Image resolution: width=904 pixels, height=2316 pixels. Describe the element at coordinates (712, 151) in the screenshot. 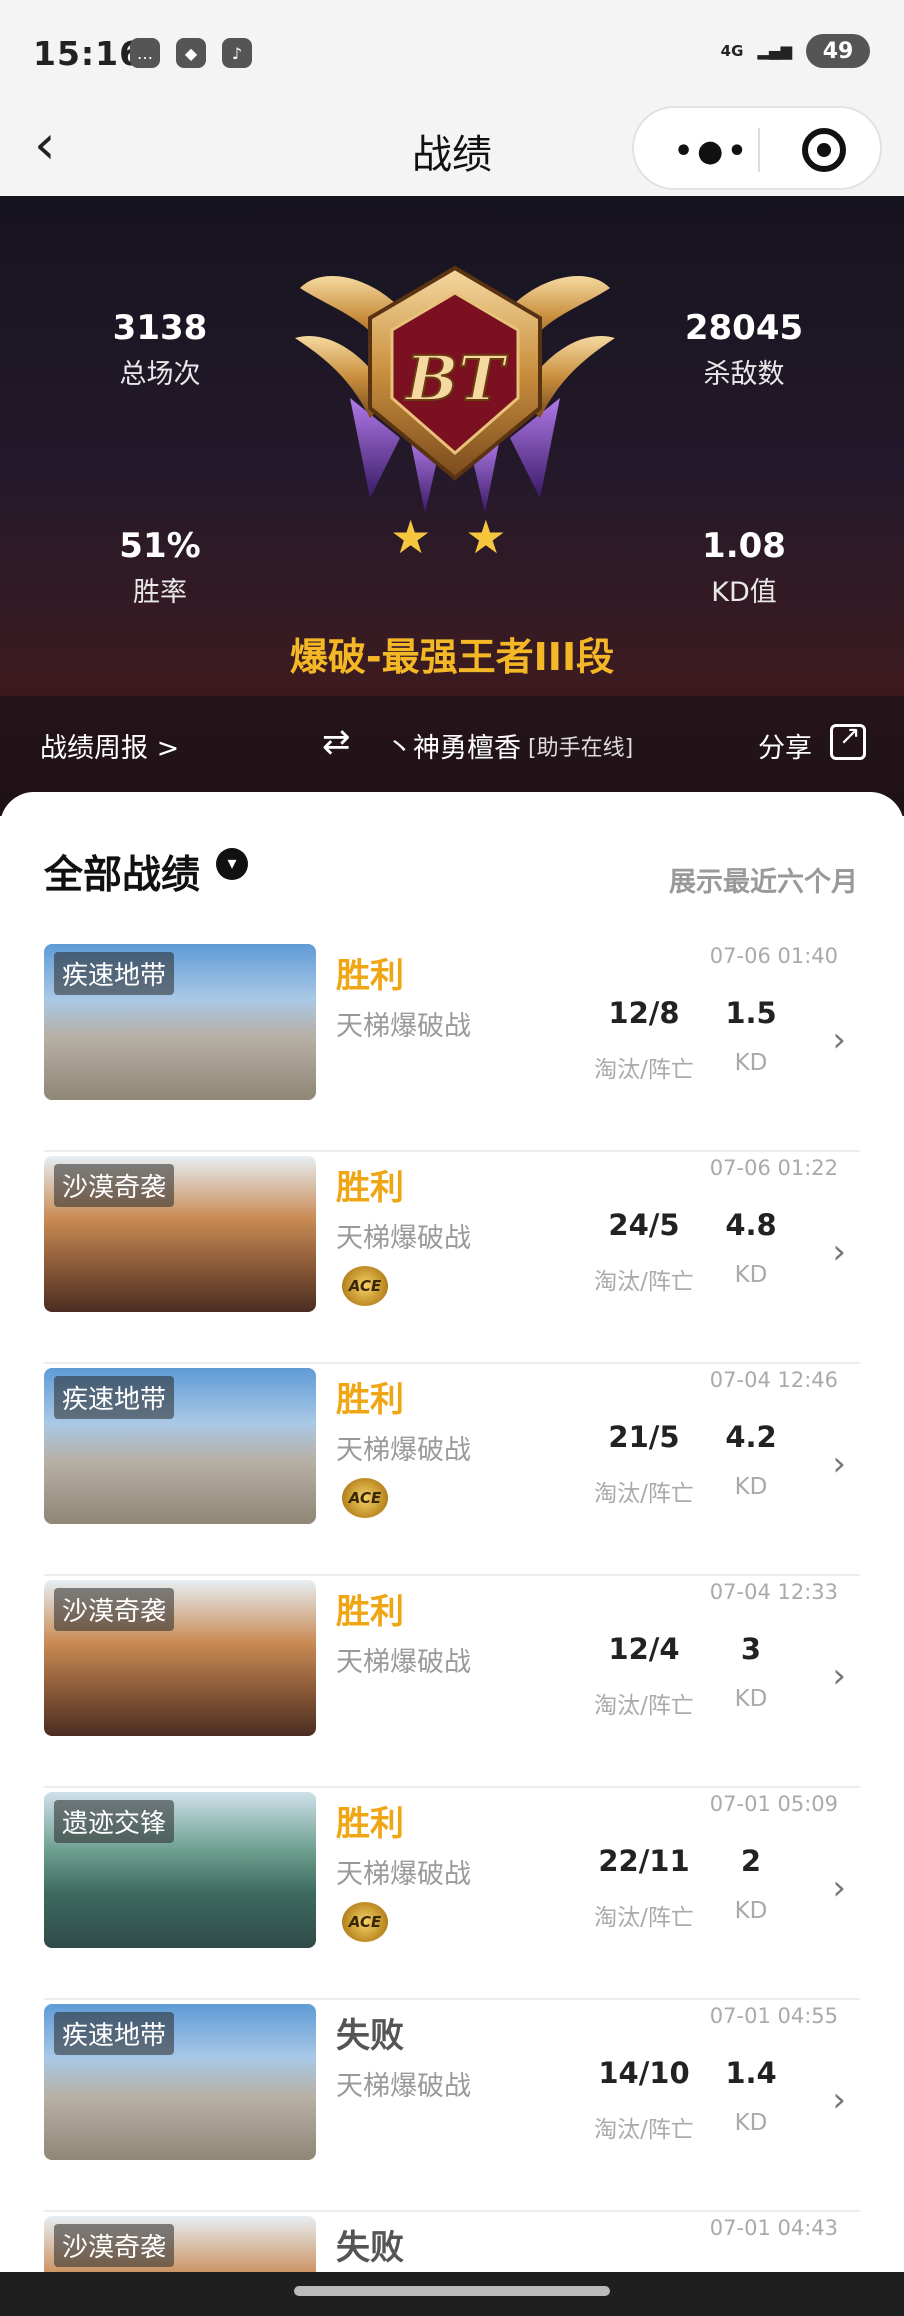

I see `more-dots-icon: •●•` at that location.